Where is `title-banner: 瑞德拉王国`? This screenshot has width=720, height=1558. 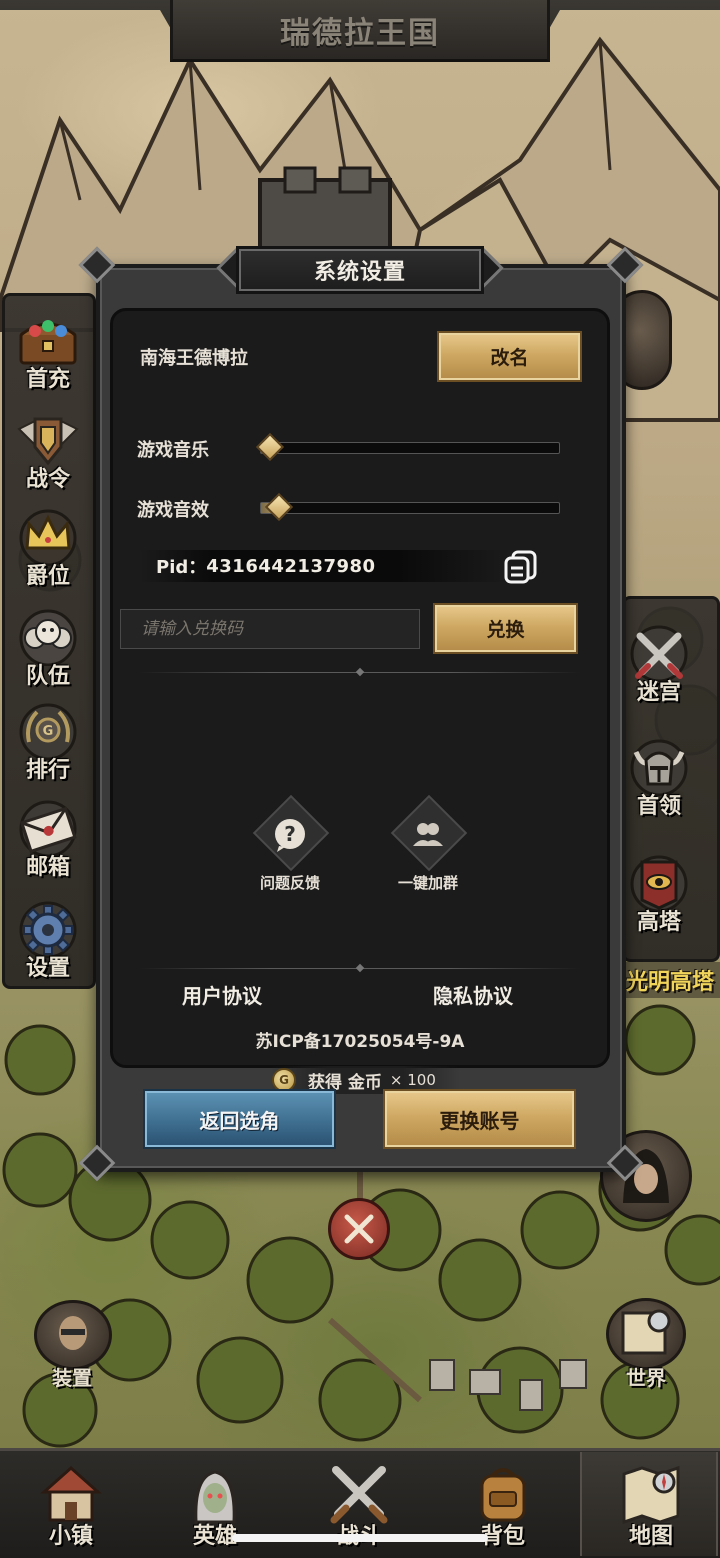 title-banner: 瑞德拉王国 is located at coordinates (360, 31).